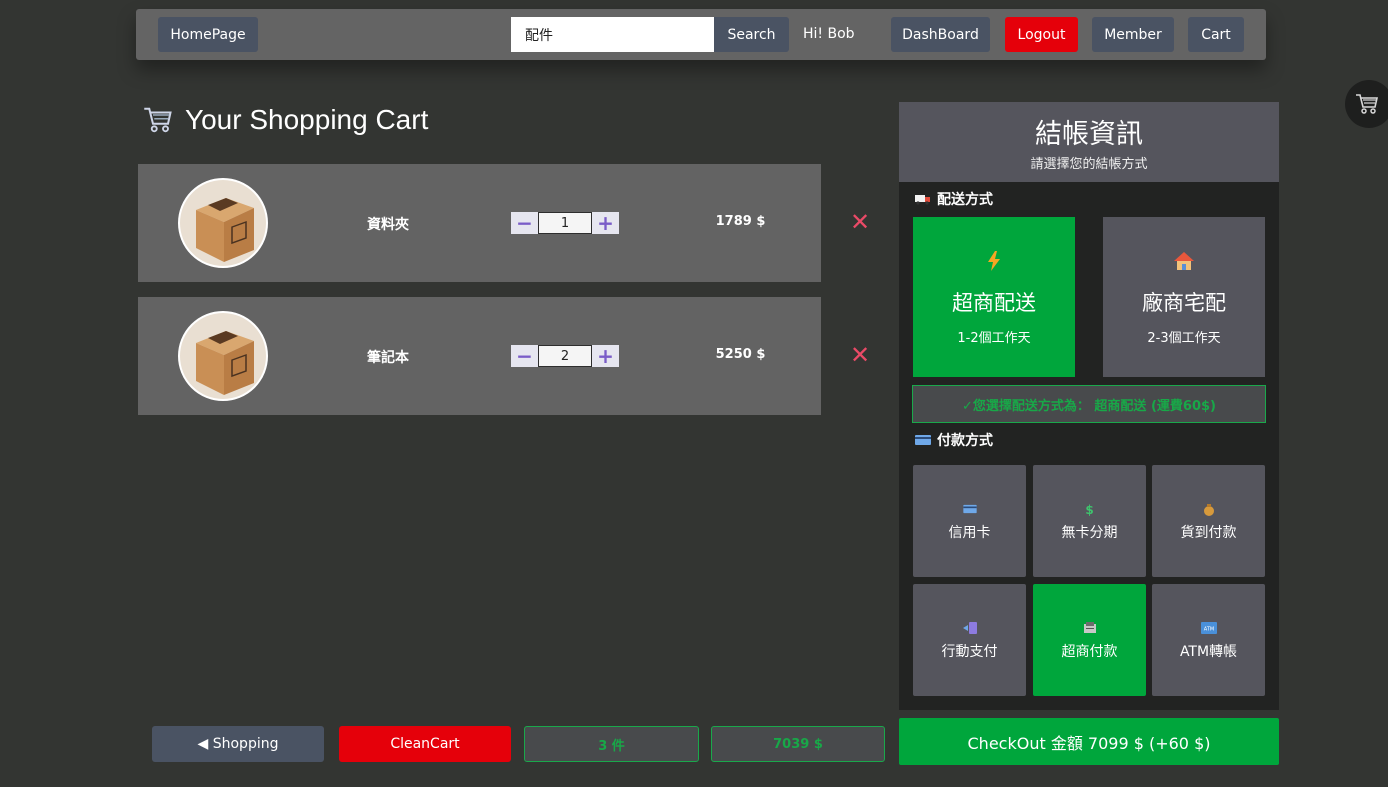 This screenshot has height=787, width=1388. I want to click on payment-option-name: 無卡分期, so click(1089, 533).